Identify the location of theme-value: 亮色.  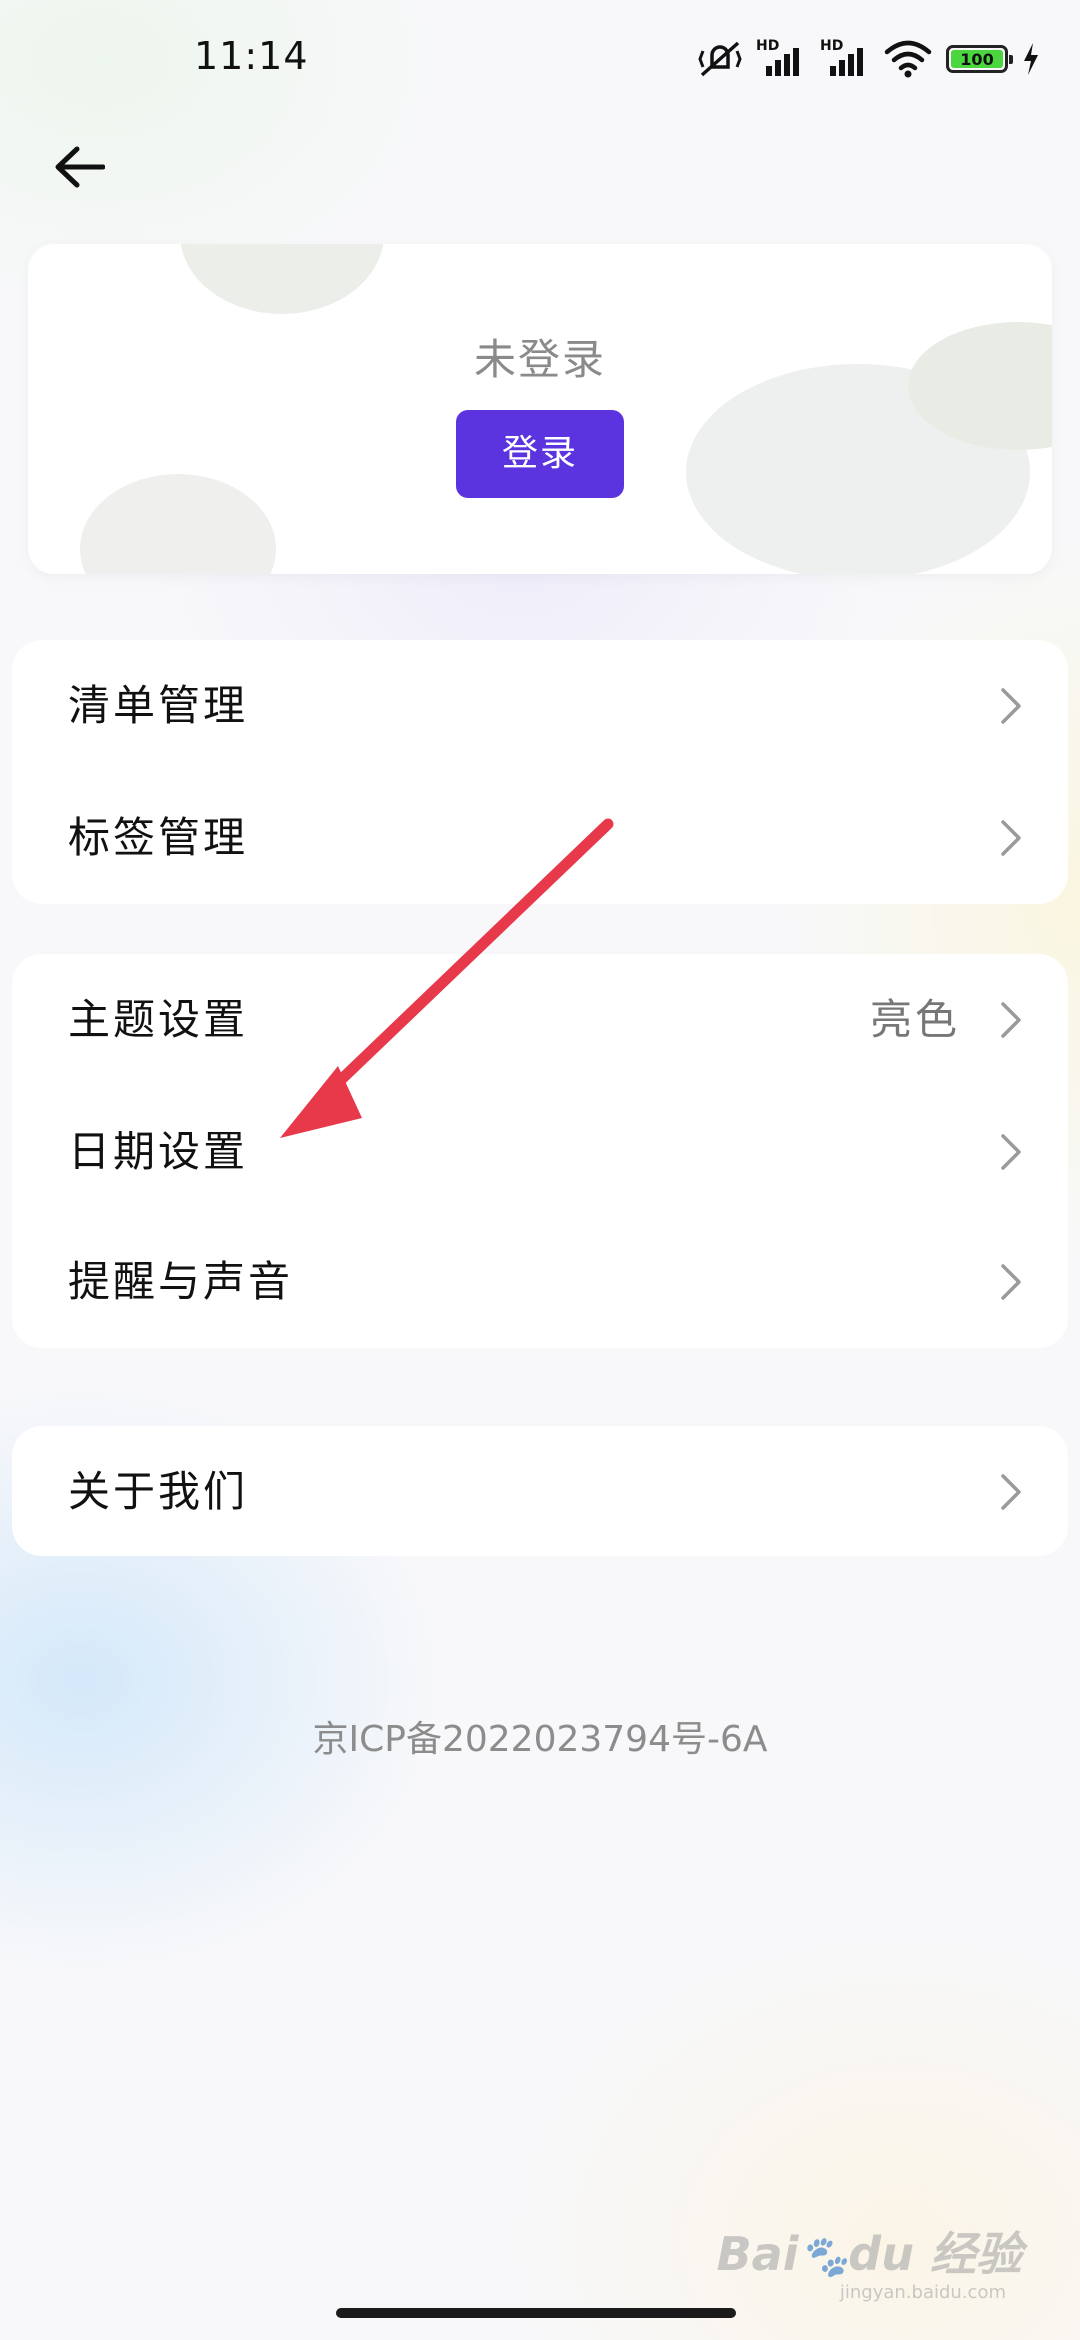
(914, 1019).